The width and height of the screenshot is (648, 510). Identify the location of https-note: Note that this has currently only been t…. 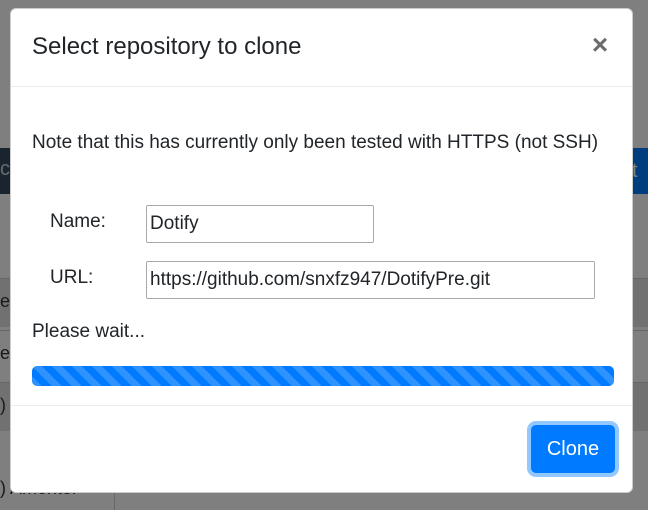
(315, 142).